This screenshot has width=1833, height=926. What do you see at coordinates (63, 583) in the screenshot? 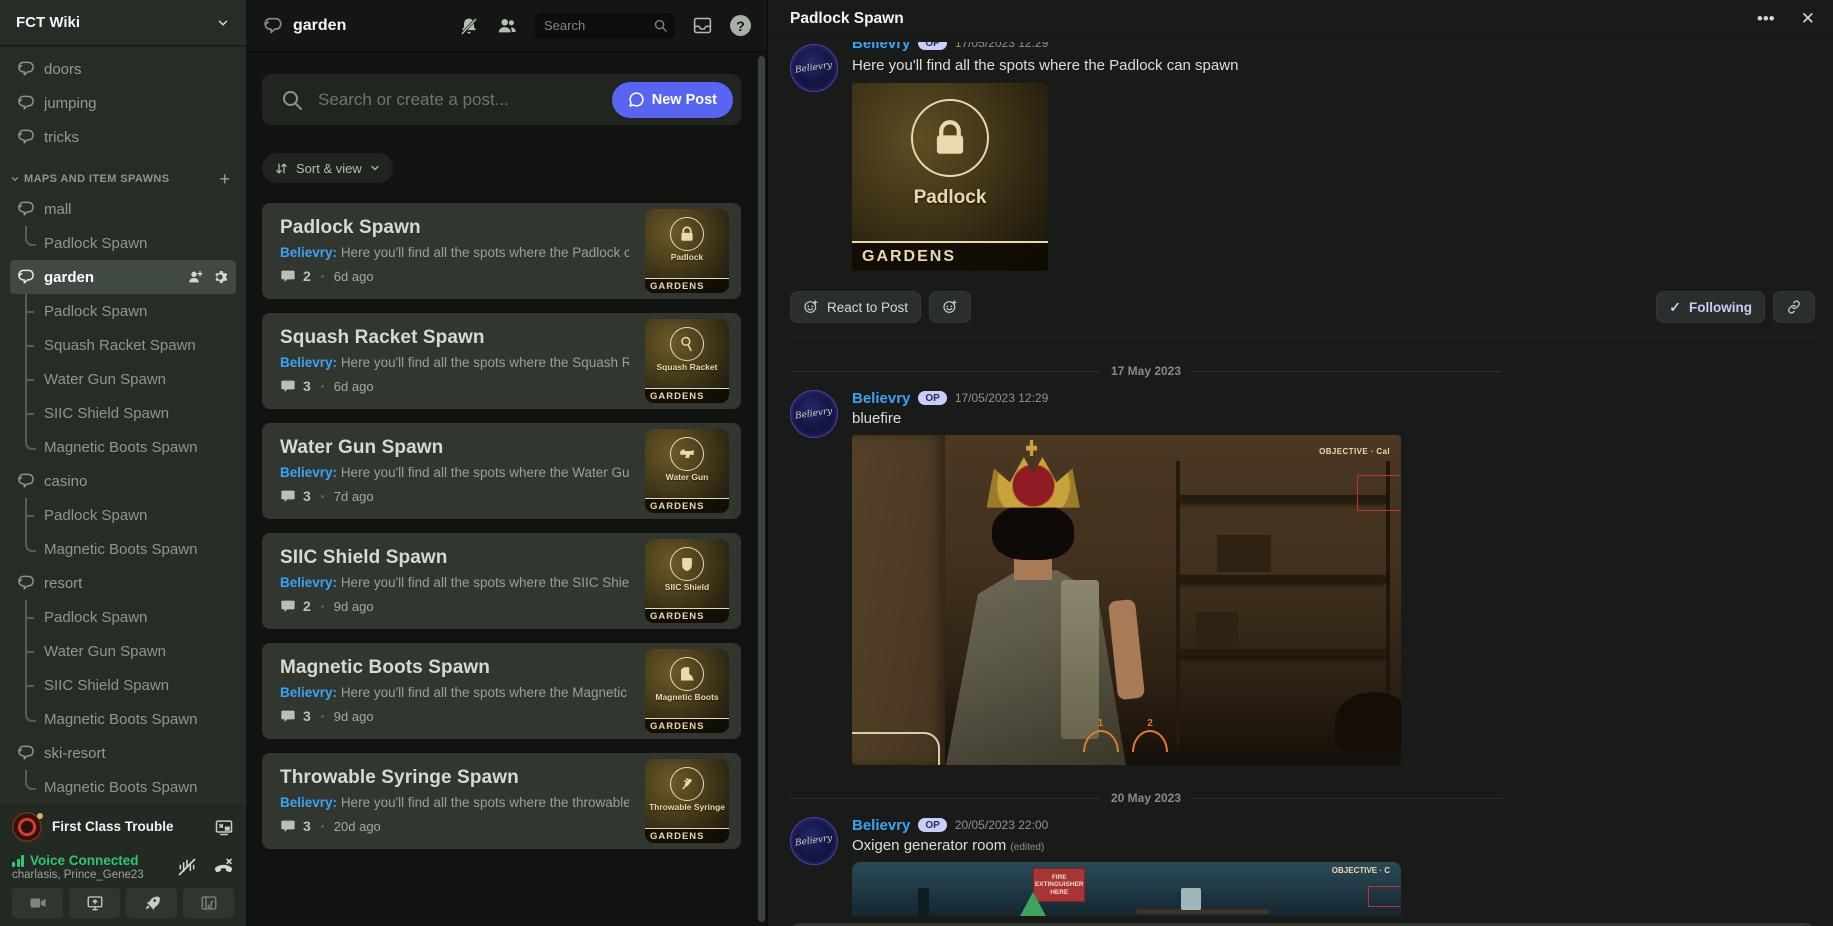
I see `sidebar-item-label: resort` at bounding box center [63, 583].